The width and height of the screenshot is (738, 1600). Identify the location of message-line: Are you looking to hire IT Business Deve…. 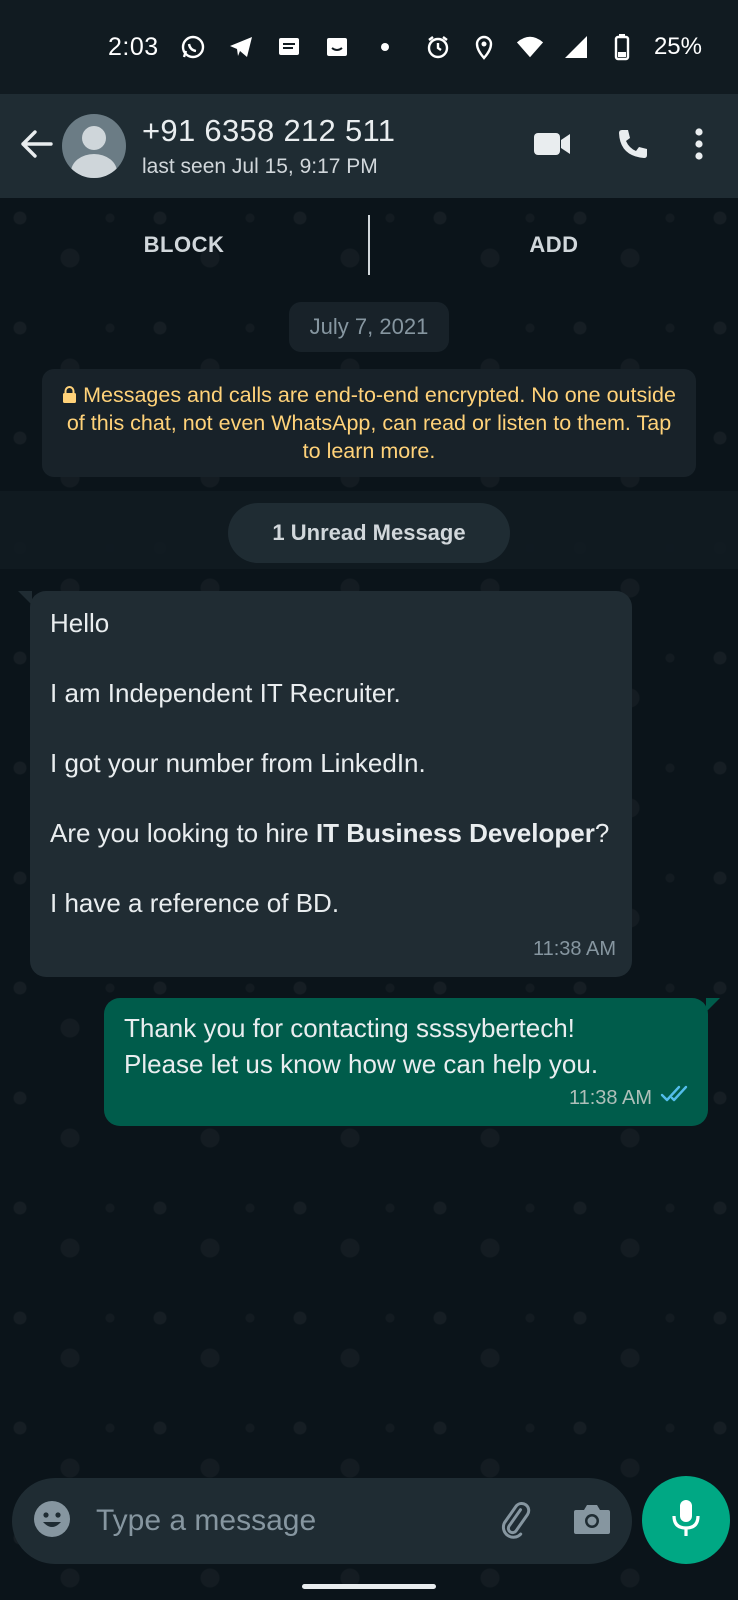
(331, 833).